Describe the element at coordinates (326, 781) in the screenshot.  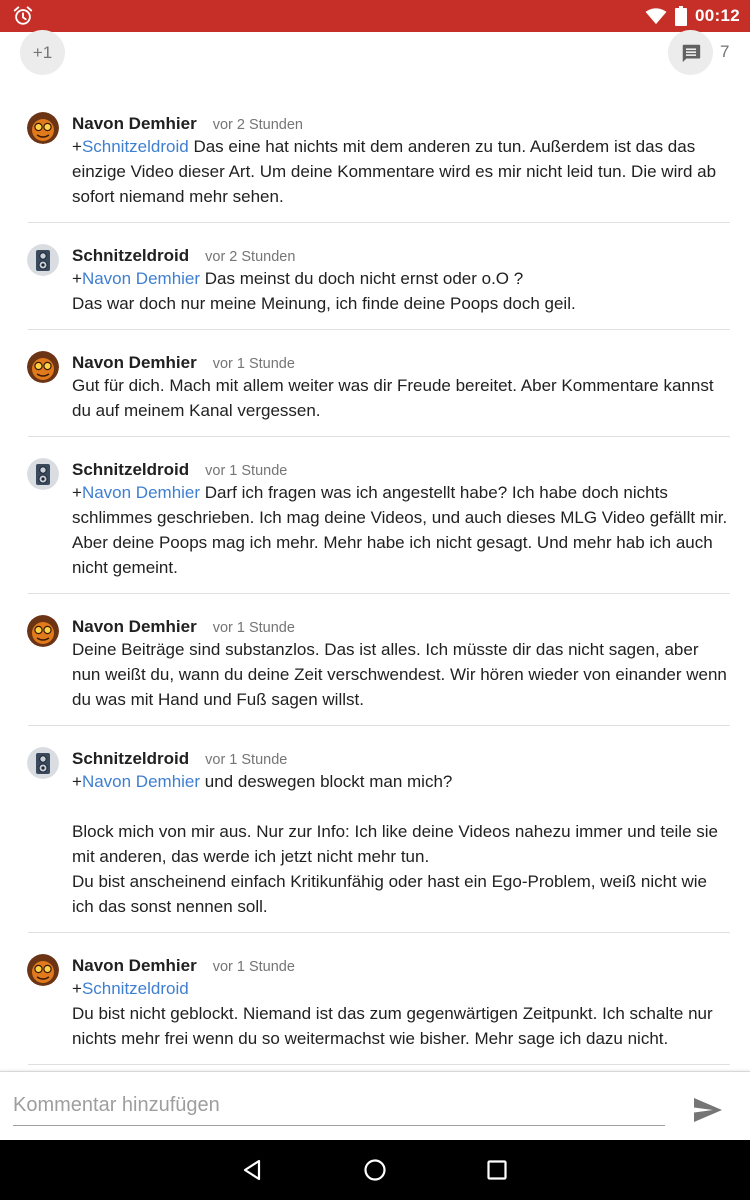
I see `comment-text: und deswegen blockt man mich?` at that location.